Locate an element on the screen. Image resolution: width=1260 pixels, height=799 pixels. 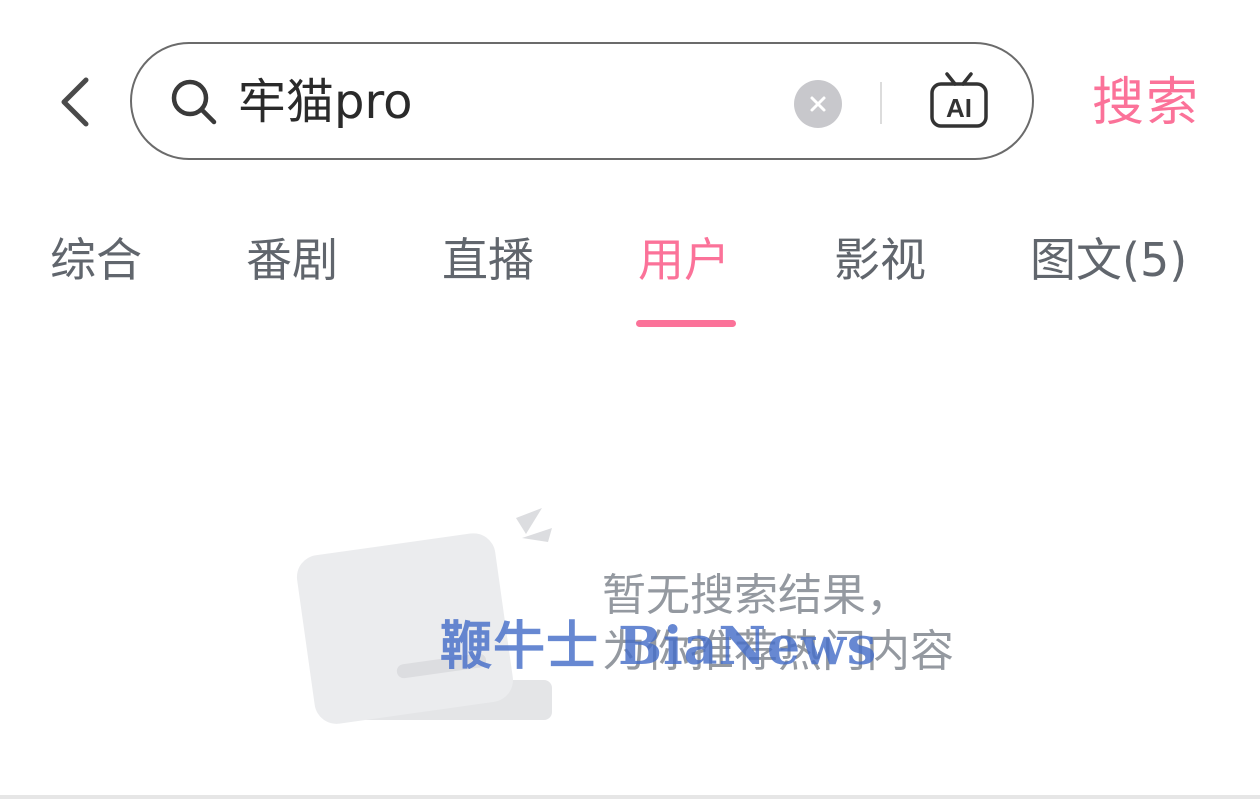
back-button is located at coordinates (76, 102).